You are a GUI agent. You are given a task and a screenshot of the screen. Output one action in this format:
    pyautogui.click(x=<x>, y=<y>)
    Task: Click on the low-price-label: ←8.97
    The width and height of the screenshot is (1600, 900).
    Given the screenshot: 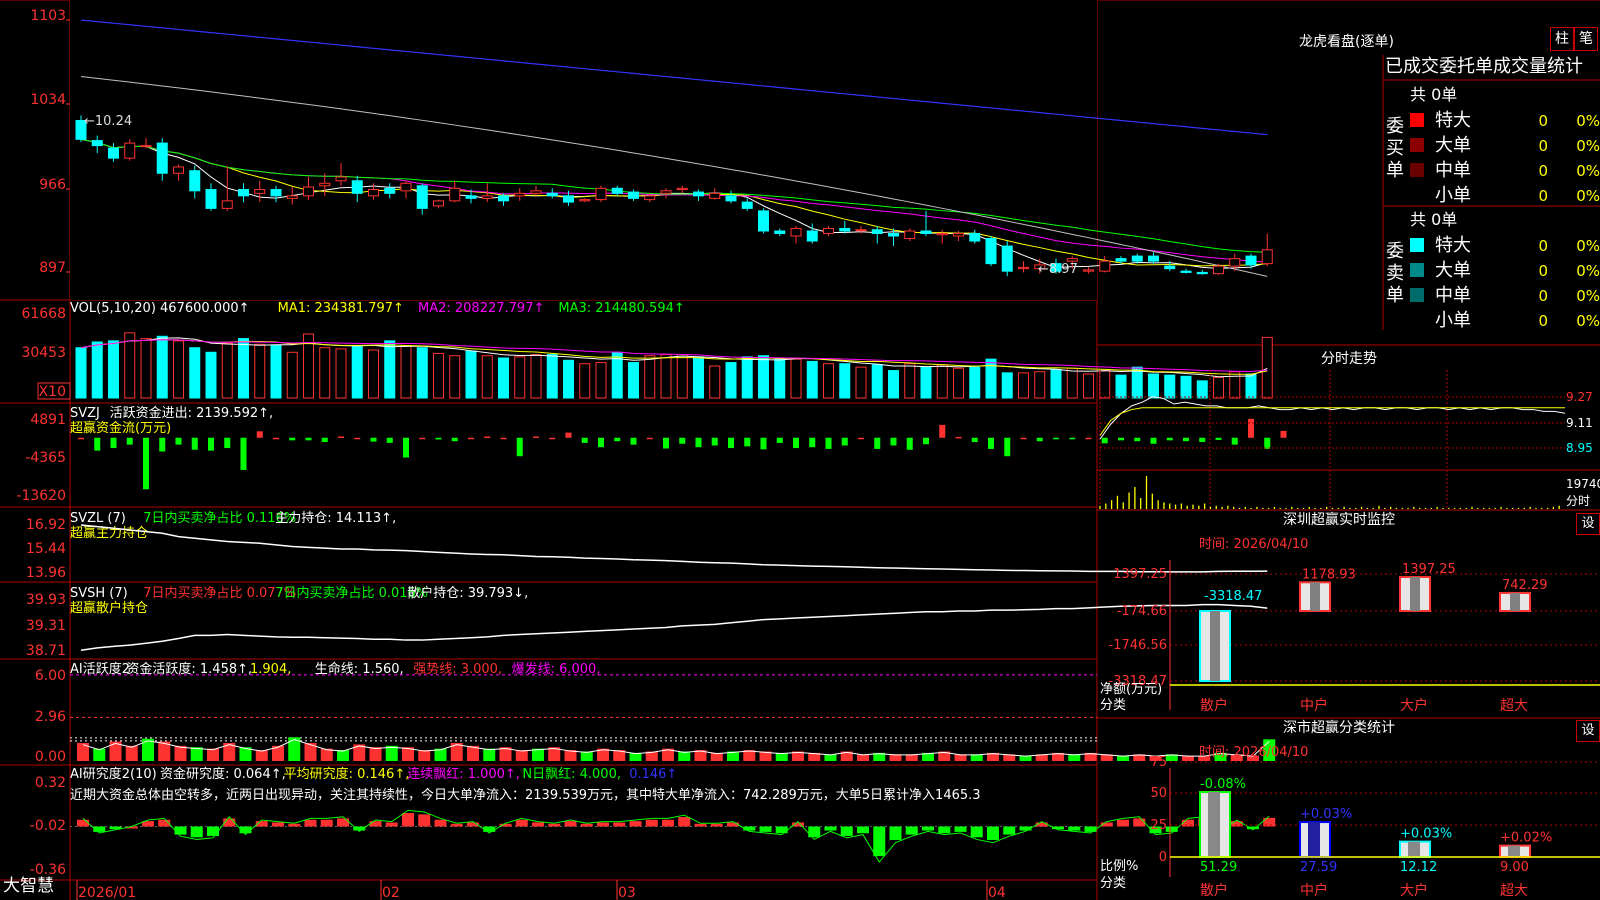 What is the action you would take?
    pyautogui.click(x=1058, y=269)
    